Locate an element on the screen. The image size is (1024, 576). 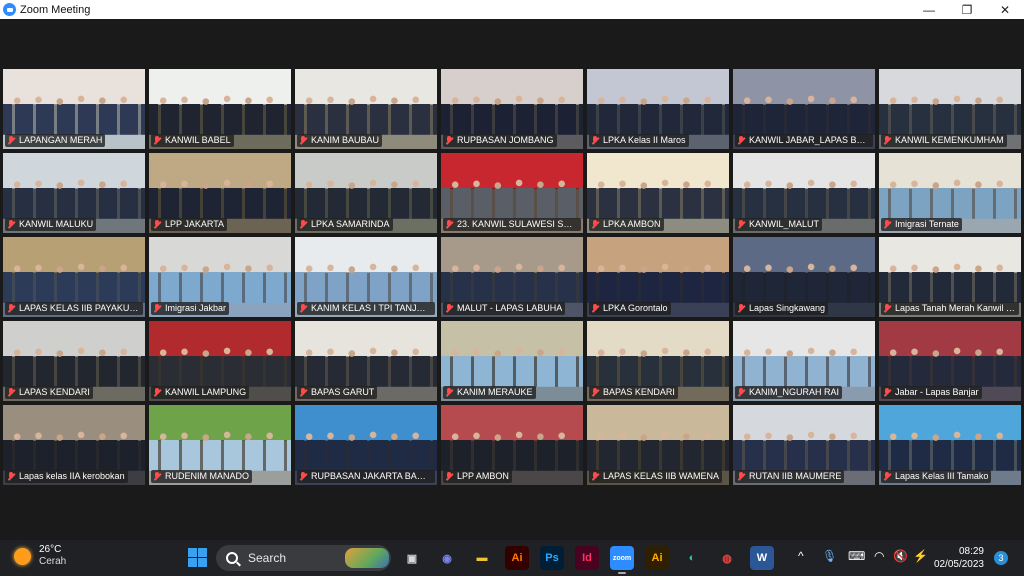
weather-temp: 26°C is located at coordinates (50, 549).